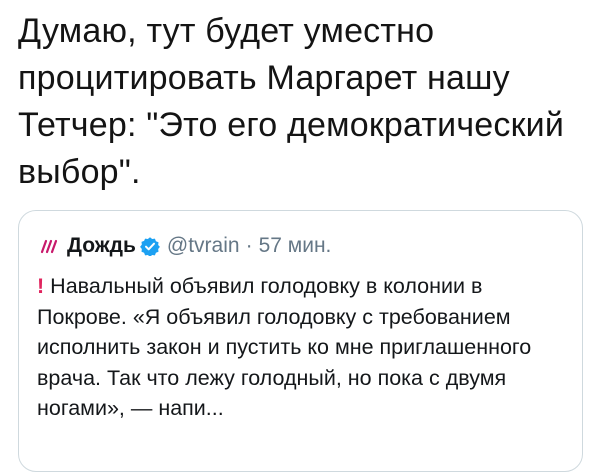 This screenshot has height=472, width=600. What do you see at coordinates (101, 246) in the screenshot?
I see `quoted-author-name: Дождь` at bounding box center [101, 246].